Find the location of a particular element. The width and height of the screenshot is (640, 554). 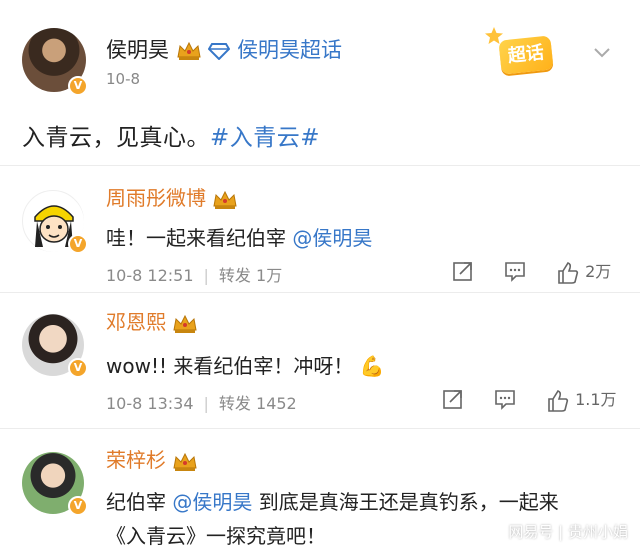

comment-body: 纪伯宰 is located at coordinates (136, 502).